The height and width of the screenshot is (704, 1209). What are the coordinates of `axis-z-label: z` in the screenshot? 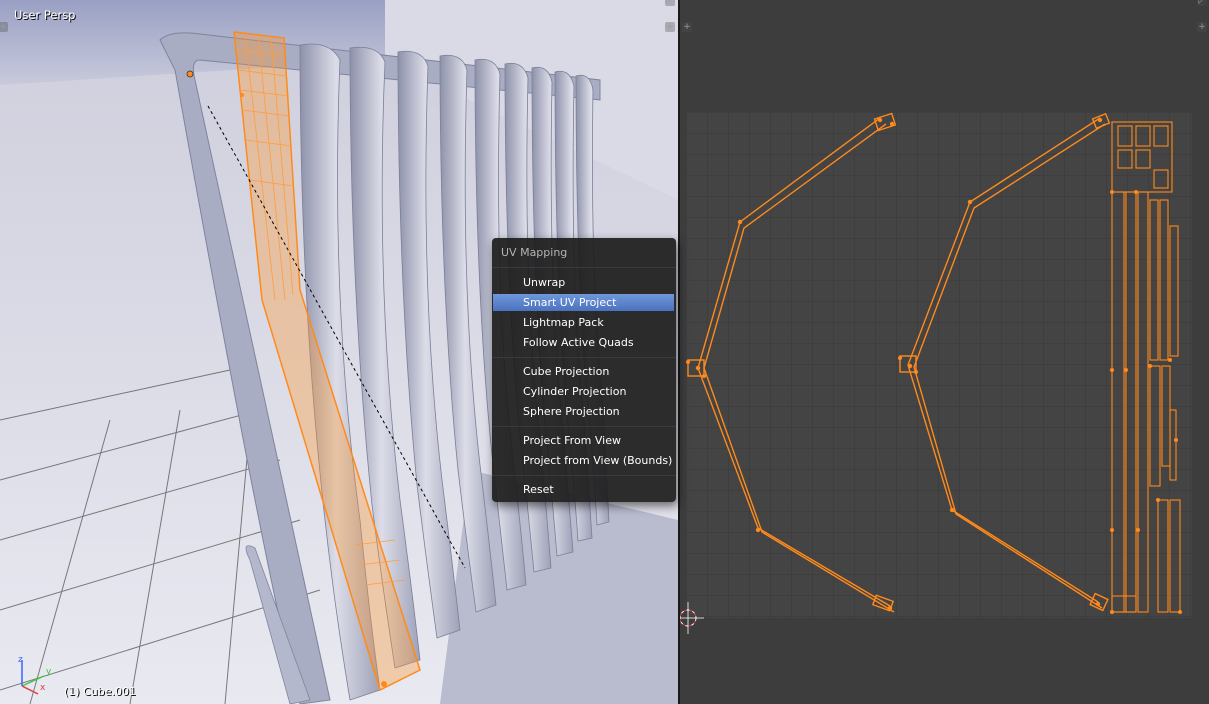 It's located at (20, 660).